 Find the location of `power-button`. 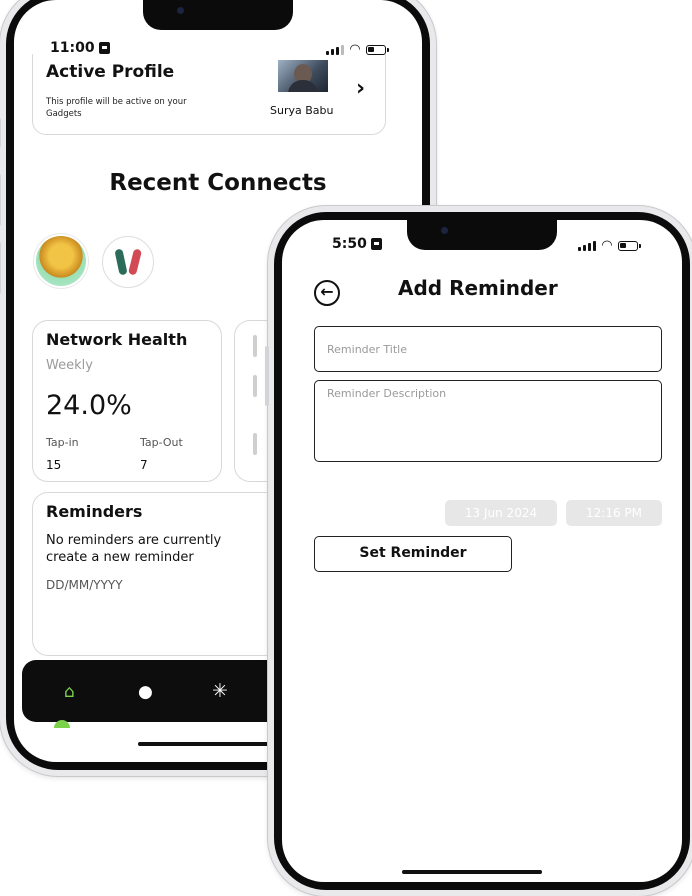

power-button is located at coordinates (267, 376).